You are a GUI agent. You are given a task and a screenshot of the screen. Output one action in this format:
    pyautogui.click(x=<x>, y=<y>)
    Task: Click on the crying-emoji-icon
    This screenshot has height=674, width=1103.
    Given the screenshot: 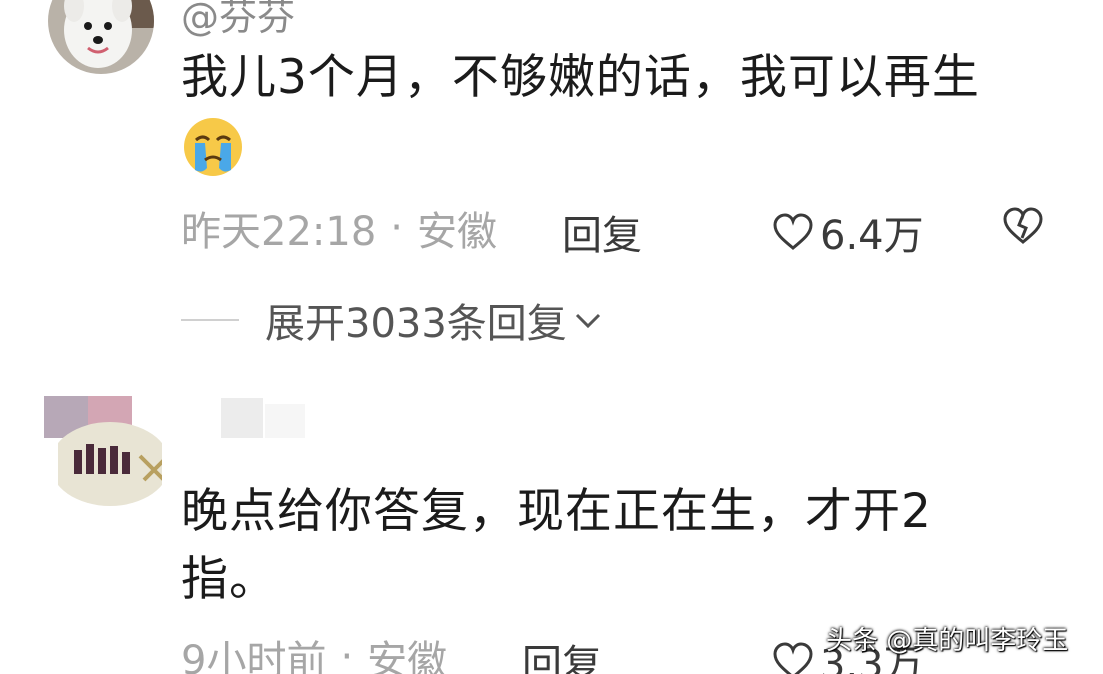 What is the action you would take?
    pyautogui.click(x=213, y=147)
    